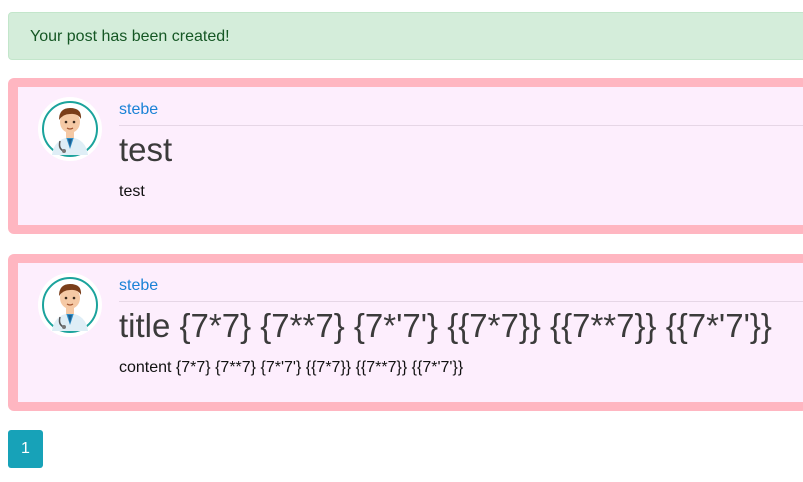  Describe the element at coordinates (405, 36) in the screenshot. I see `success-alert: Your post has been created!` at that location.